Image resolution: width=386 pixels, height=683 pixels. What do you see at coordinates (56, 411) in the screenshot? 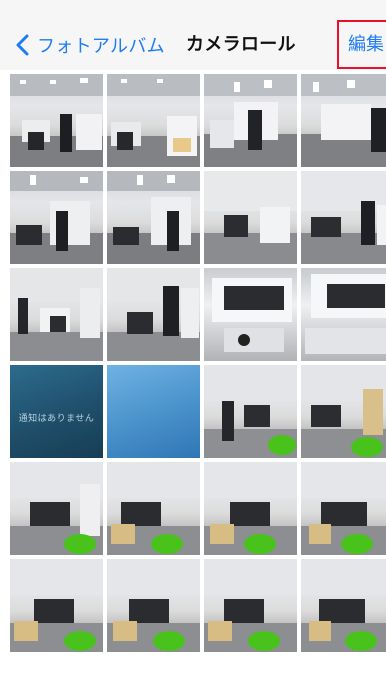
I see `photo-thumbnail-lock-screen: 通知はありません` at bounding box center [56, 411].